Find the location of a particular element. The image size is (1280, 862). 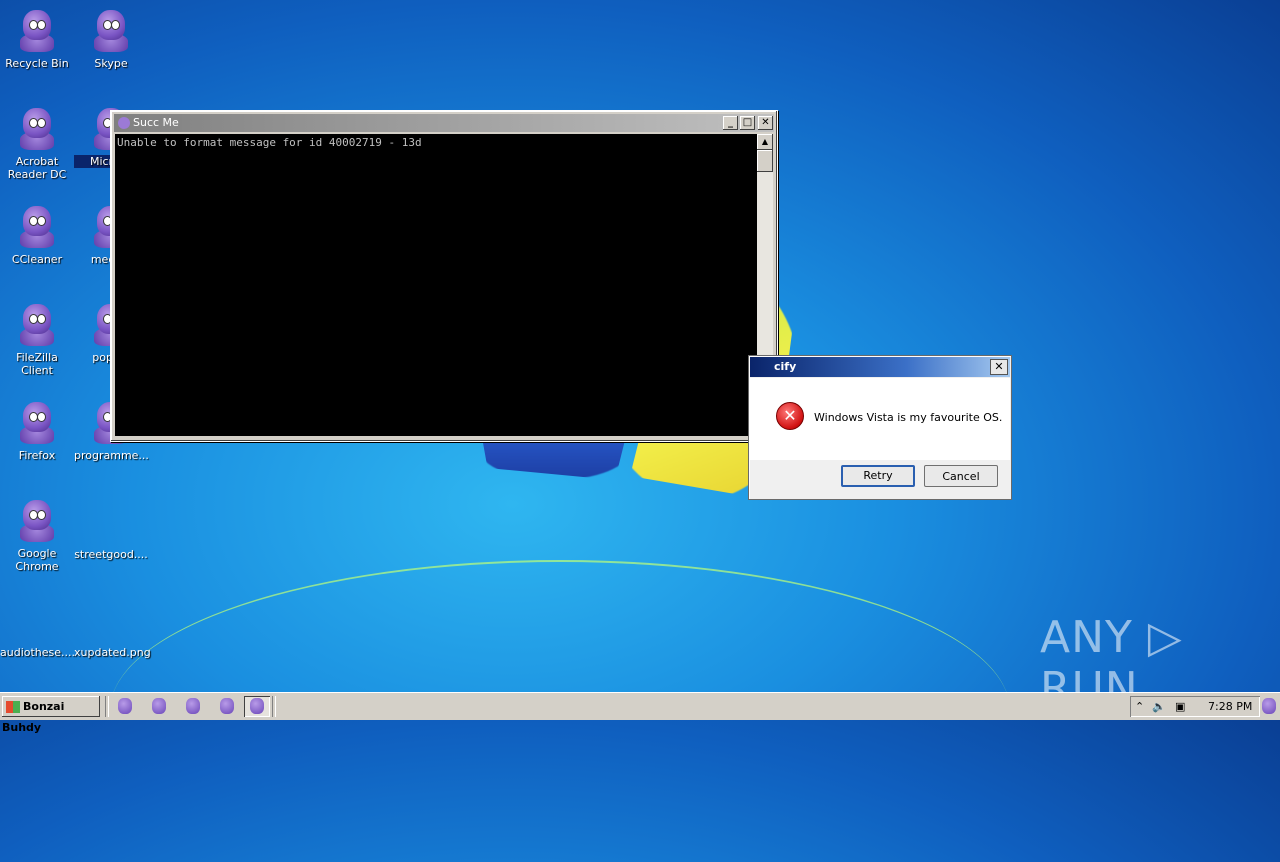

message-box-close-button: ✕ is located at coordinates (999, 367).